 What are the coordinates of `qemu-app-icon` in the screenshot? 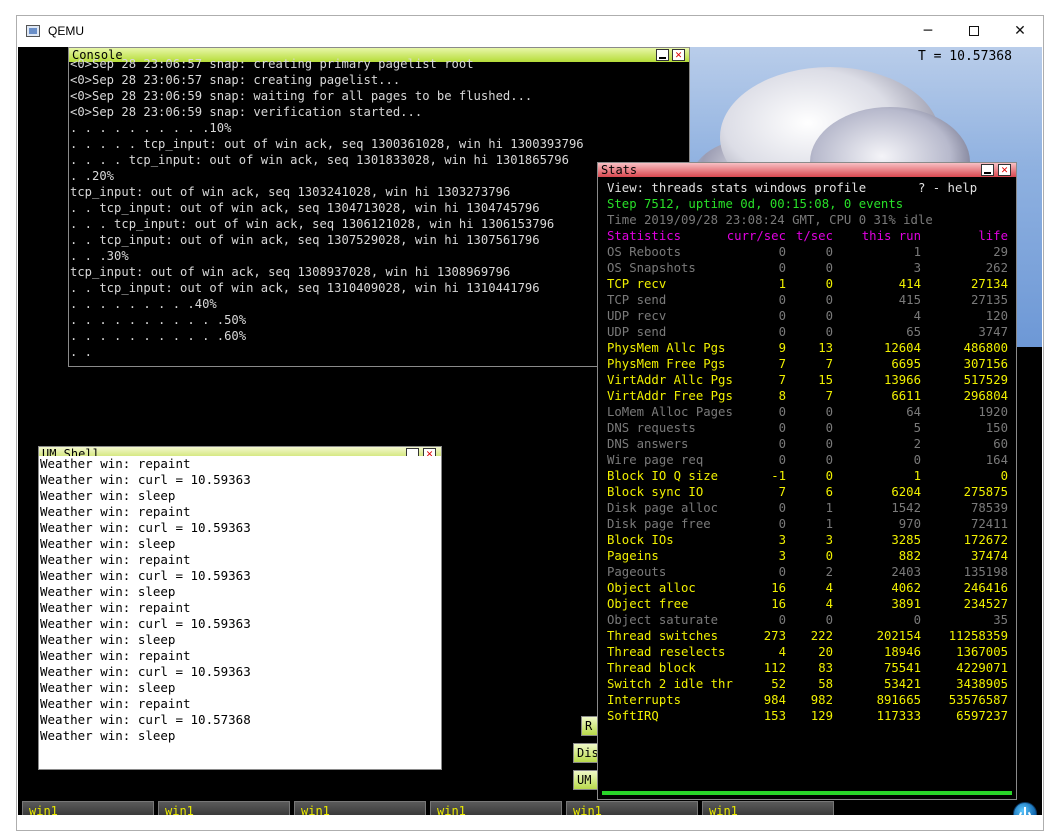 It's located at (33, 31).